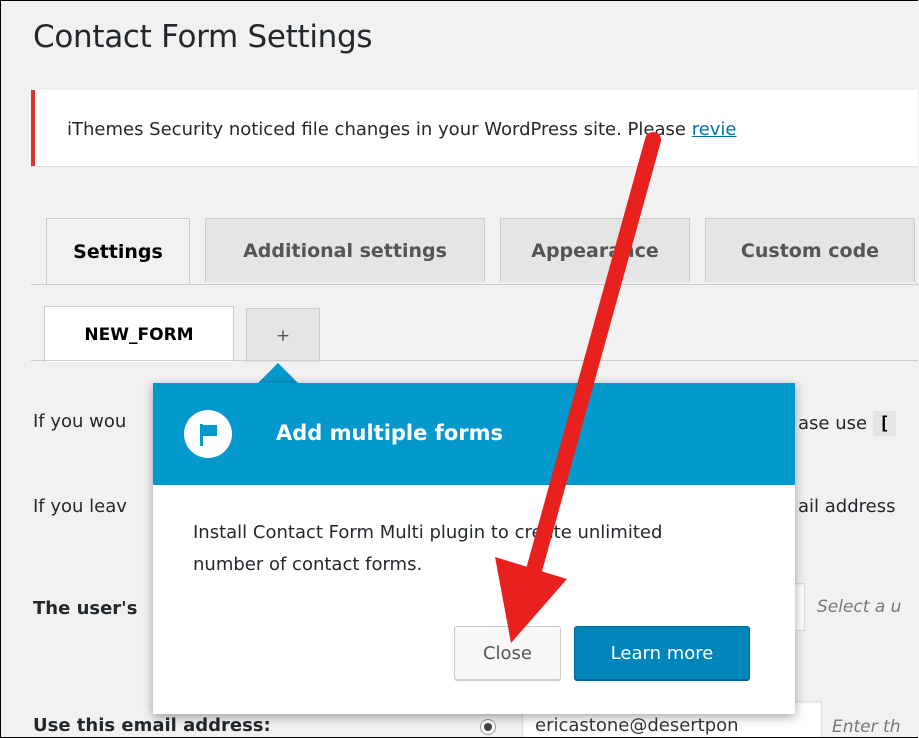 This screenshot has height=738, width=919. Describe the element at coordinates (847, 506) in the screenshot. I see `info-line-2-end: ail address` at that location.